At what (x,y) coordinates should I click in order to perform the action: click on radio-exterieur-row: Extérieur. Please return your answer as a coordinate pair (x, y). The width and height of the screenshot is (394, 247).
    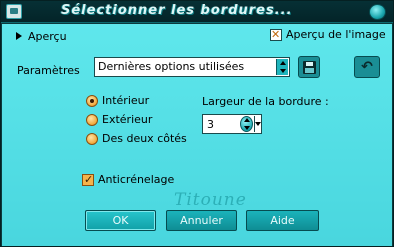
    Looking at the image, I should click on (119, 119).